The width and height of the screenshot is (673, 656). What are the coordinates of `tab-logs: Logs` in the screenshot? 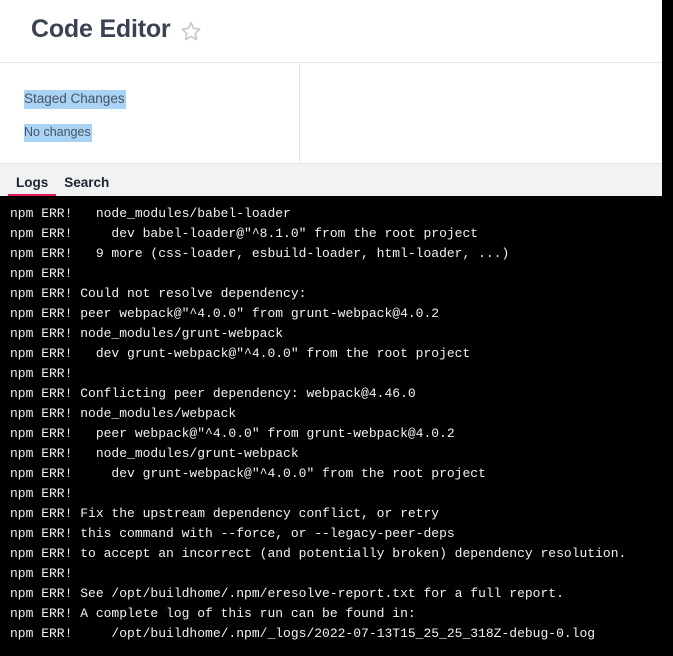 It's located at (32, 186).